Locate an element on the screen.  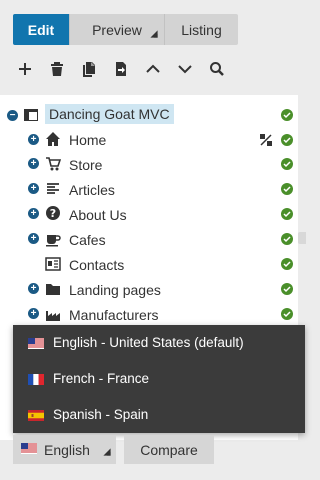
tree-item: + Cafes is located at coordinates (149, 239).